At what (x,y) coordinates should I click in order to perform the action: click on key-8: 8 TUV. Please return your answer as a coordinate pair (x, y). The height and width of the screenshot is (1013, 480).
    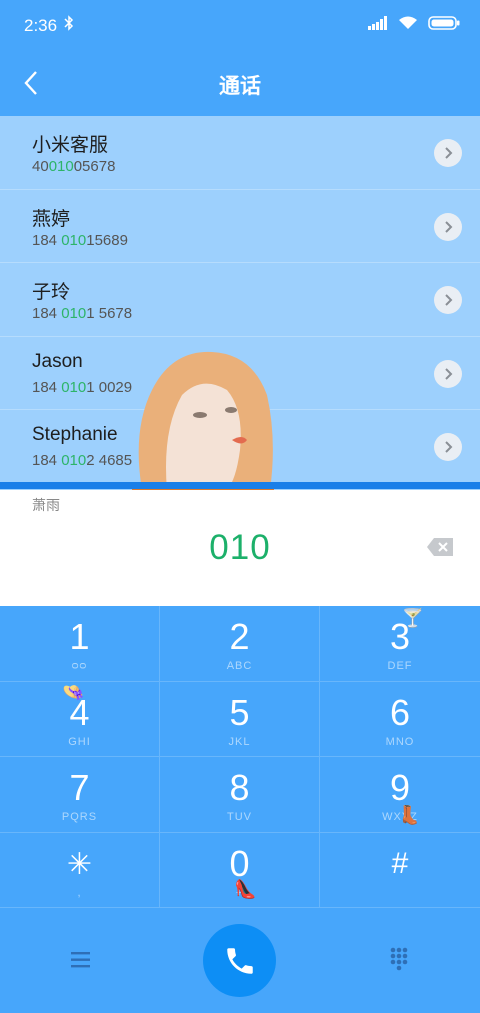
    Looking at the image, I should click on (240, 795).